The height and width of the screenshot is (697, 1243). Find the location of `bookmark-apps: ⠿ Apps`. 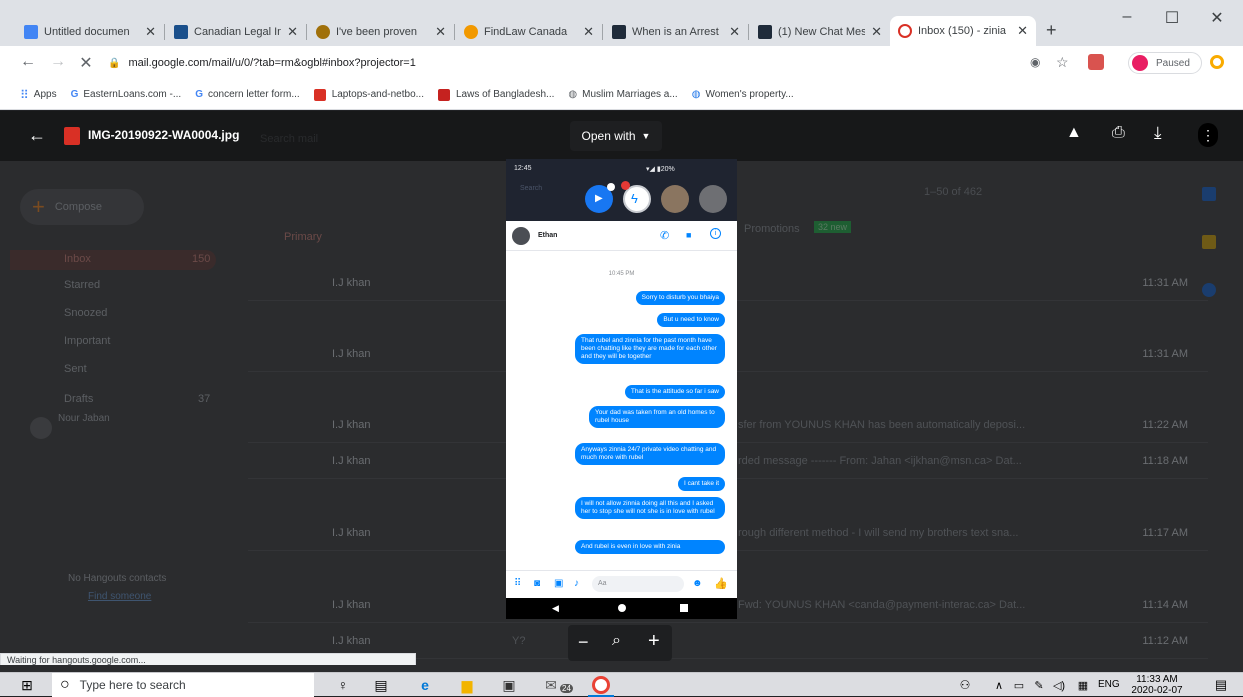

bookmark-apps: ⠿ Apps is located at coordinates (38, 95).